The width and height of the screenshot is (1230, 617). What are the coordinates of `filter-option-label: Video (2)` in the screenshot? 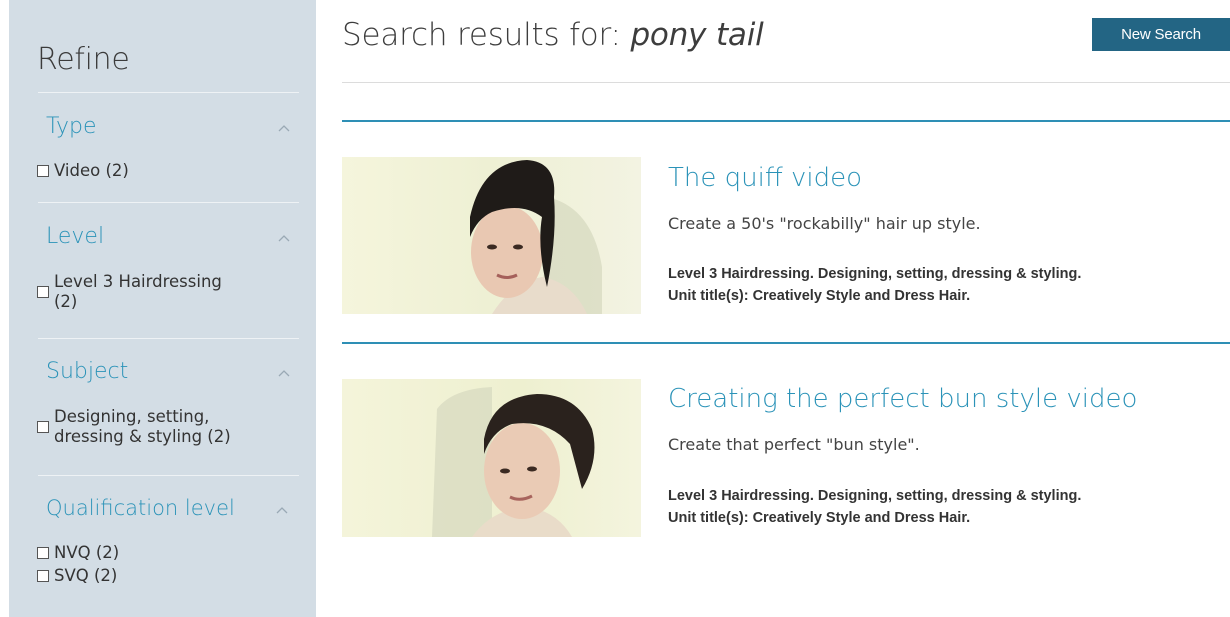 It's located at (91, 170).